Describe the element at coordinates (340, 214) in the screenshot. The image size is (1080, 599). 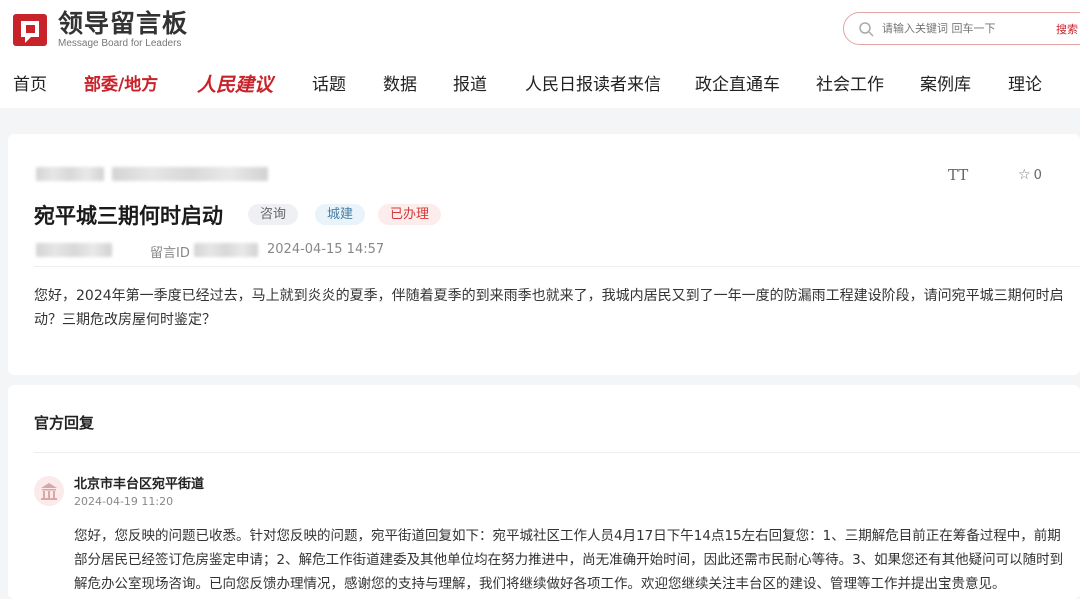
I see `tag-urban-construction: 城建` at that location.